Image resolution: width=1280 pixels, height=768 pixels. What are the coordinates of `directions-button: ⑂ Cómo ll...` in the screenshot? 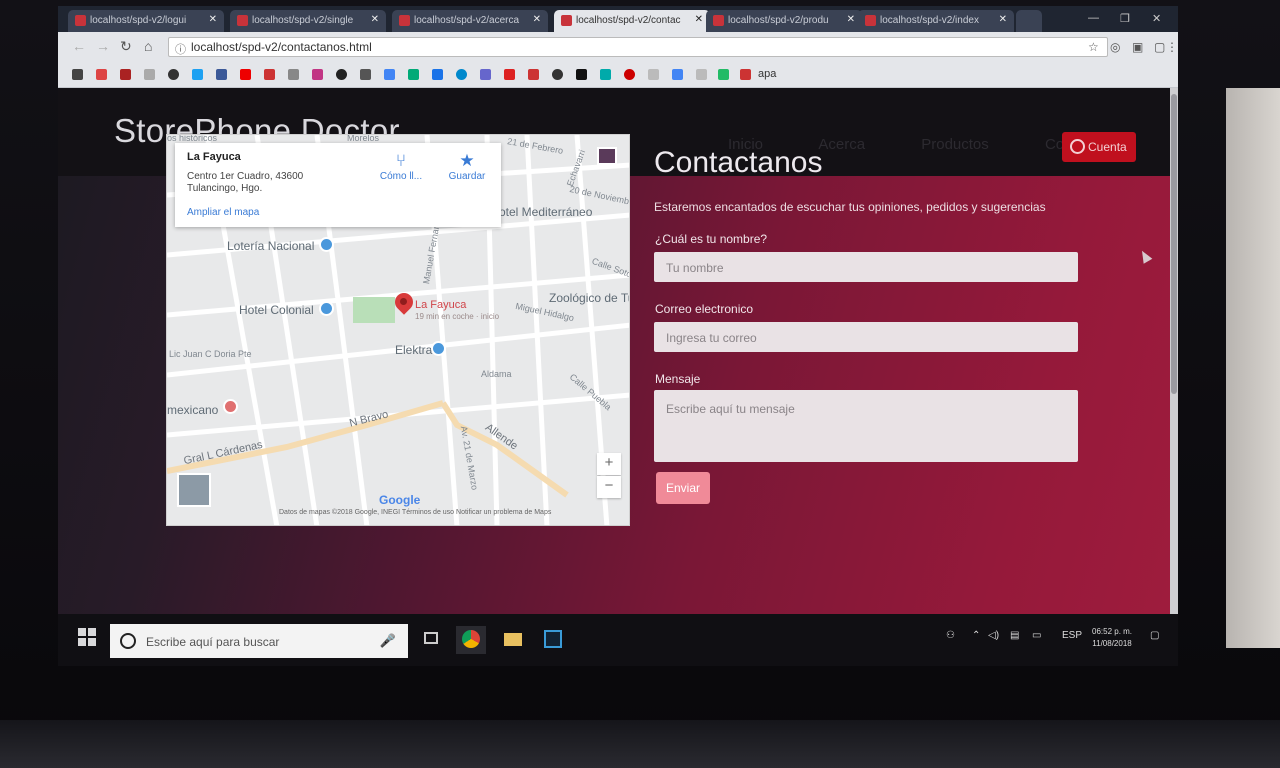 It's located at (401, 166).